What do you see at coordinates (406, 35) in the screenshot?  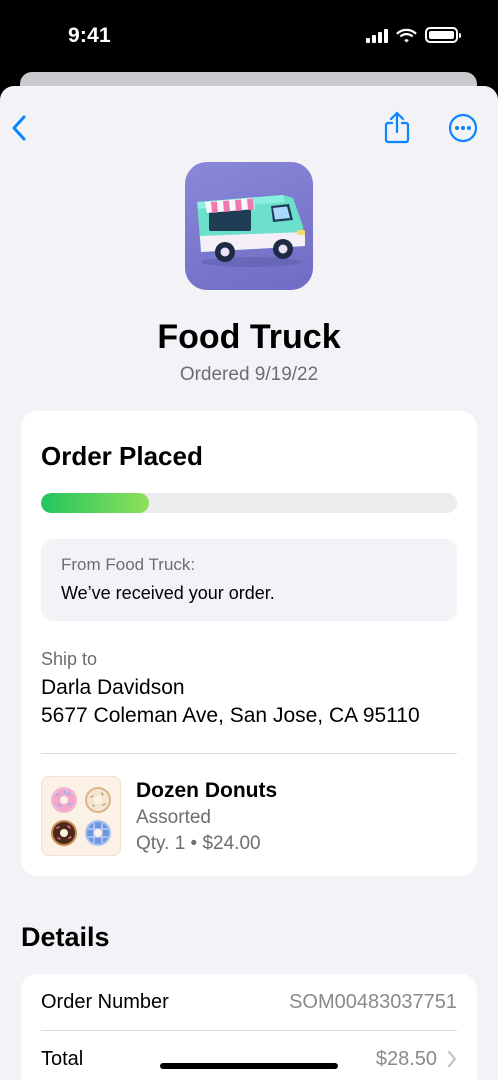 I see `wifi-icon` at bounding box center [406, 35].